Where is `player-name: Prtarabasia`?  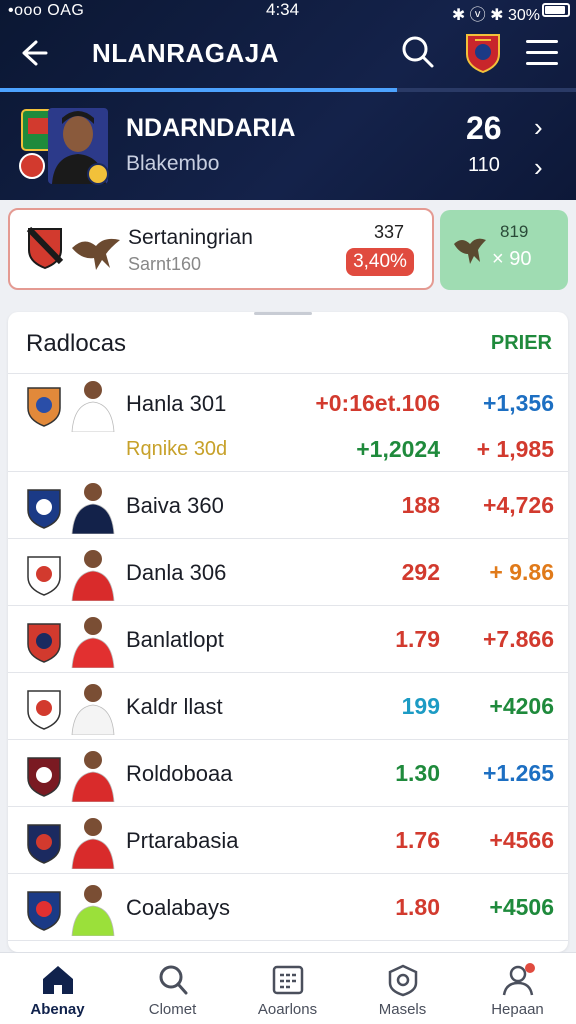
player-name: Prtarabasia is located at coordinates (182, 840).